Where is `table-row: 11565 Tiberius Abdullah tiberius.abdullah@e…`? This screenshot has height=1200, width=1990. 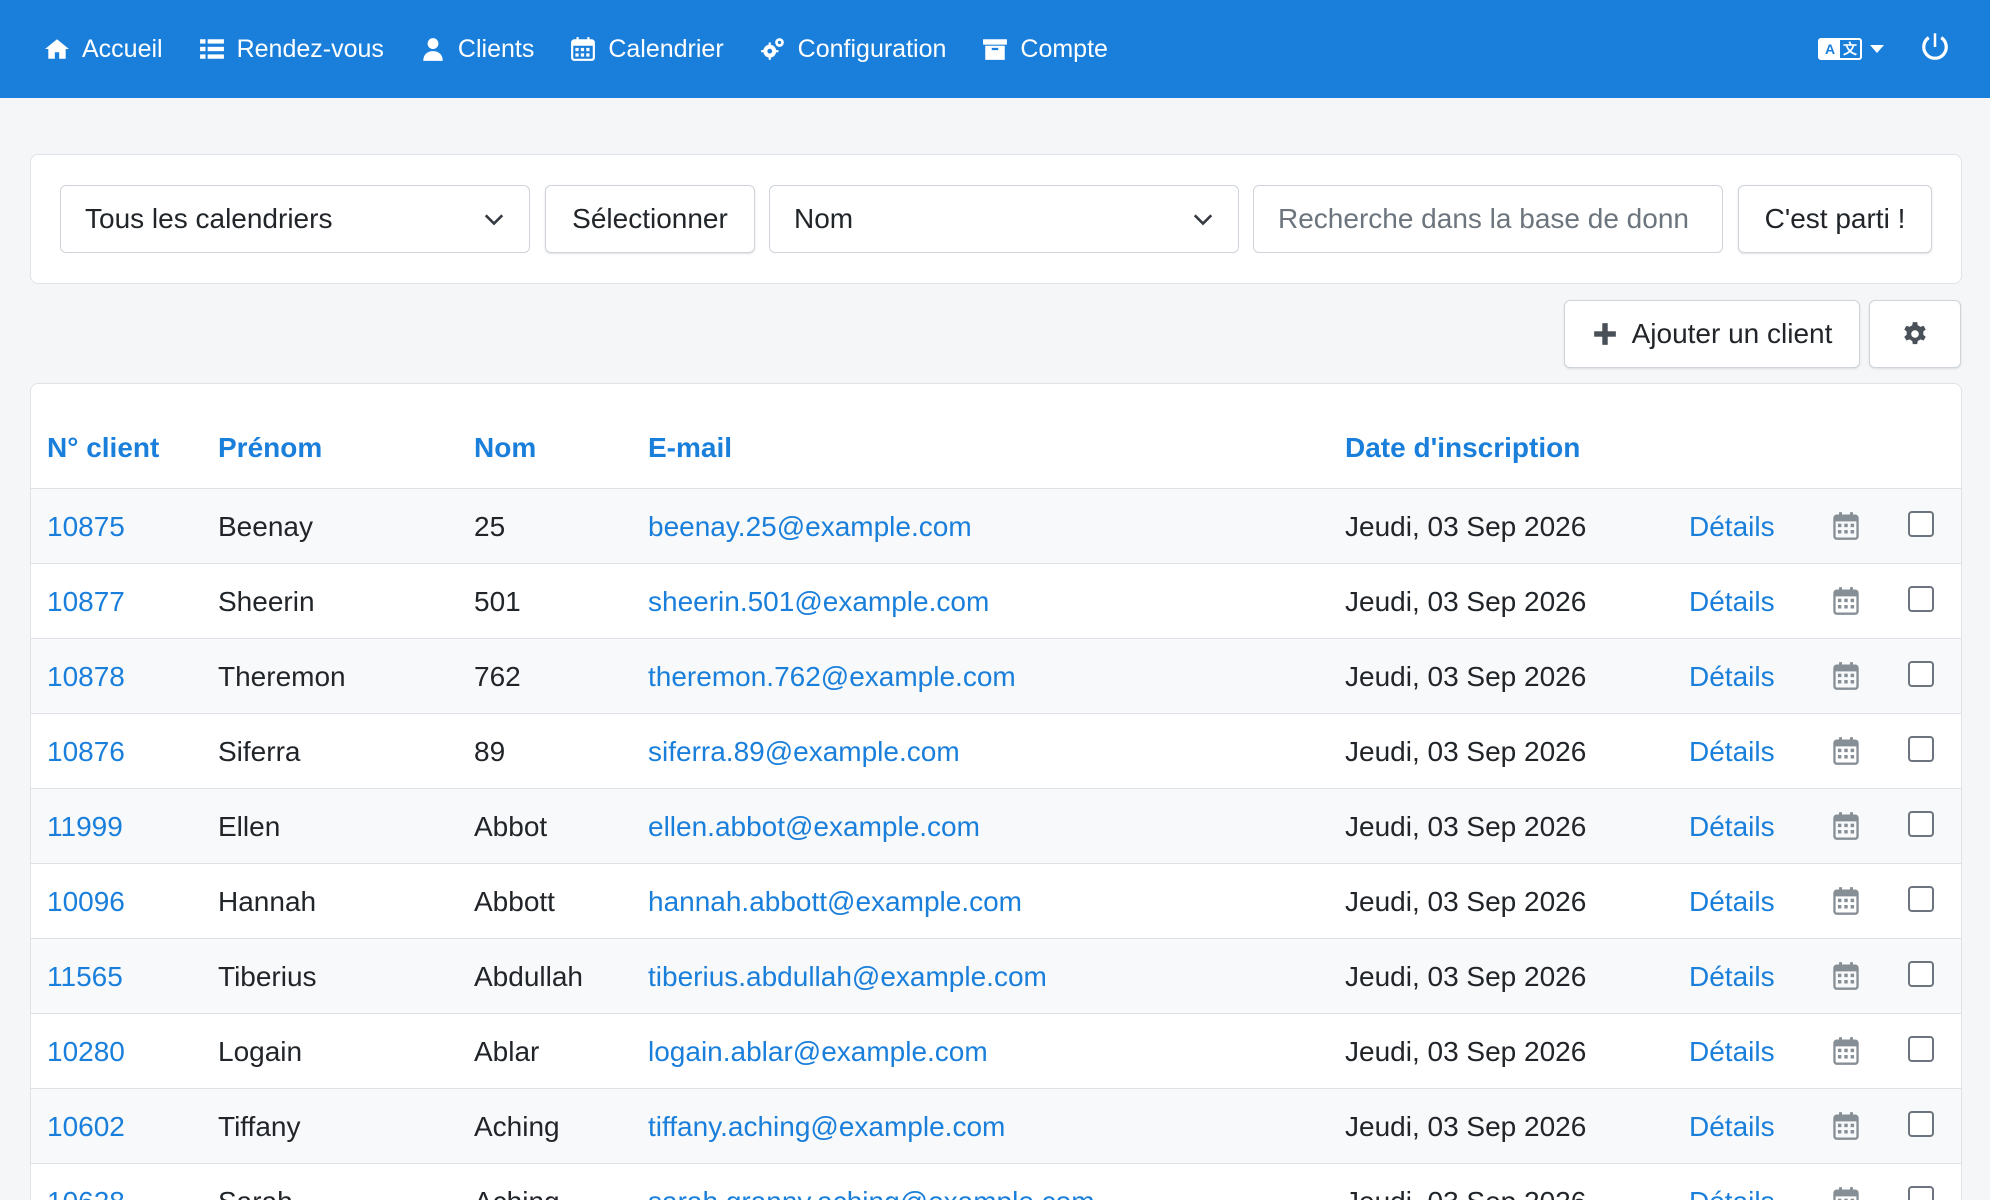
table-row: 11565 Tiberius Abdullah tiberius.abdullah@e… is located at coordinates (996, 976).